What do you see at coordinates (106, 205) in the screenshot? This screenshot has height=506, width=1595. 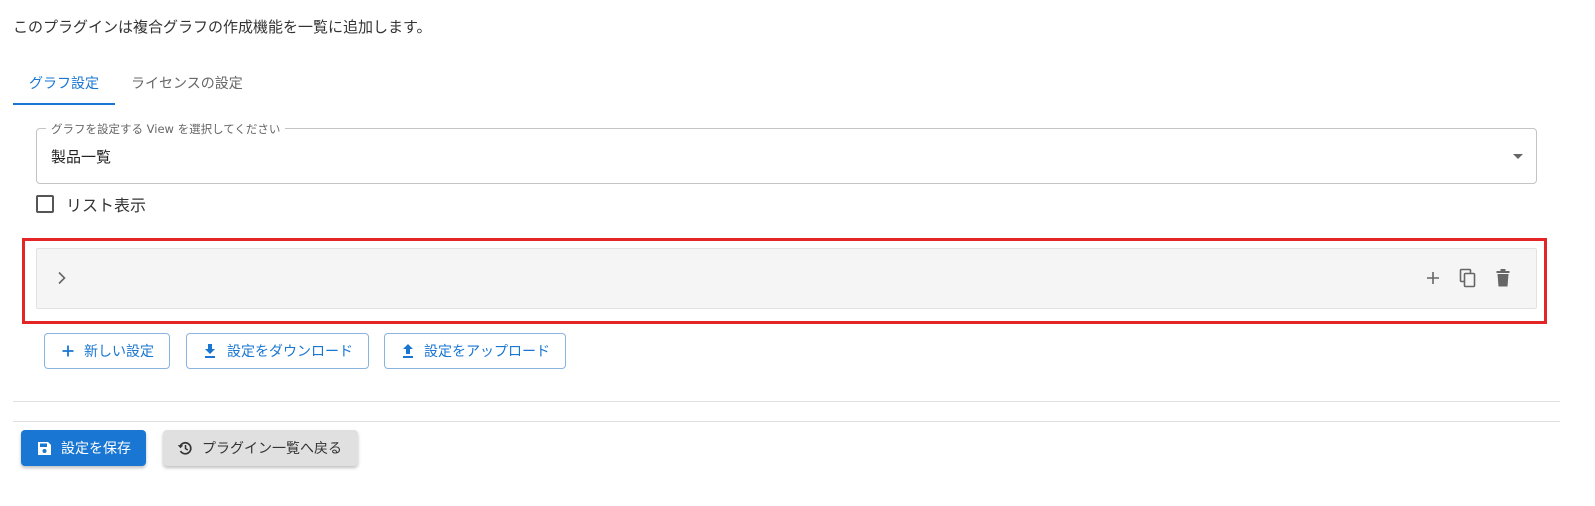 I see `list-display-label: リスト表示` at bounding box center [106, 205].